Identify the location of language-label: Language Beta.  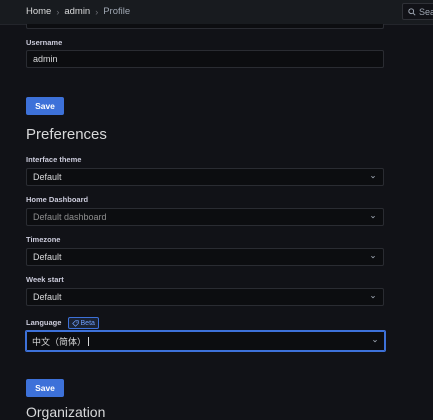
(62, 323).